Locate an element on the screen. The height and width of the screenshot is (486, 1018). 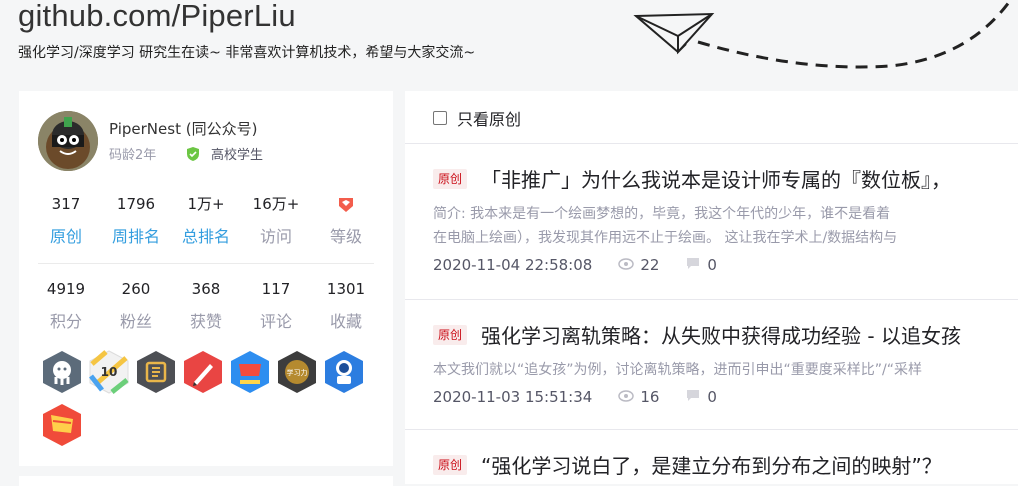
article-title-row: 原创 强化学习离轨策略：从失败中获得成功经验 - 以追女孩 is located at coordinates (725, 334).